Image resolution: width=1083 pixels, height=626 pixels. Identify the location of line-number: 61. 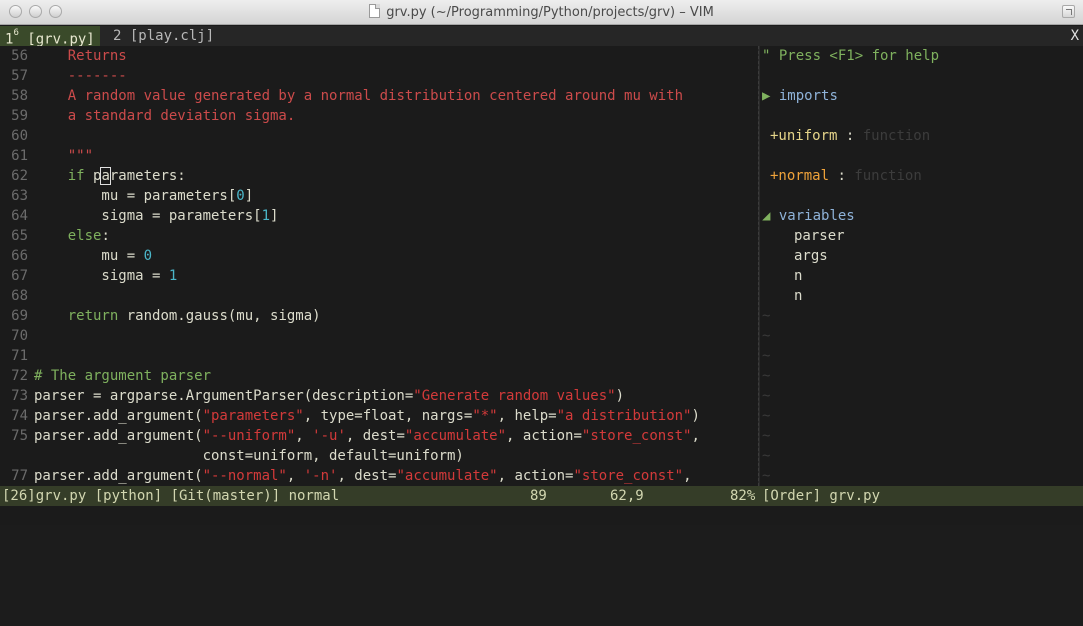
(19, 156).